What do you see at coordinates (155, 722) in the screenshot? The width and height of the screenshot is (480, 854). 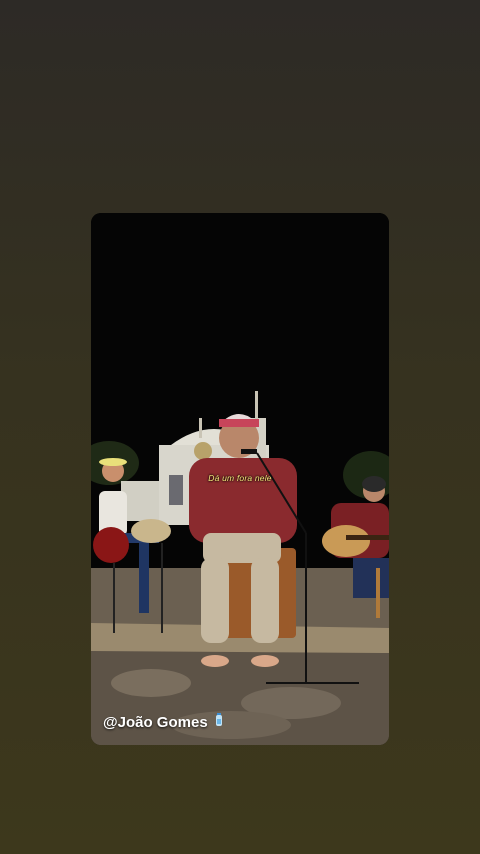 I see `mention-username: @João Gomes` at bounding box center [155, 722].